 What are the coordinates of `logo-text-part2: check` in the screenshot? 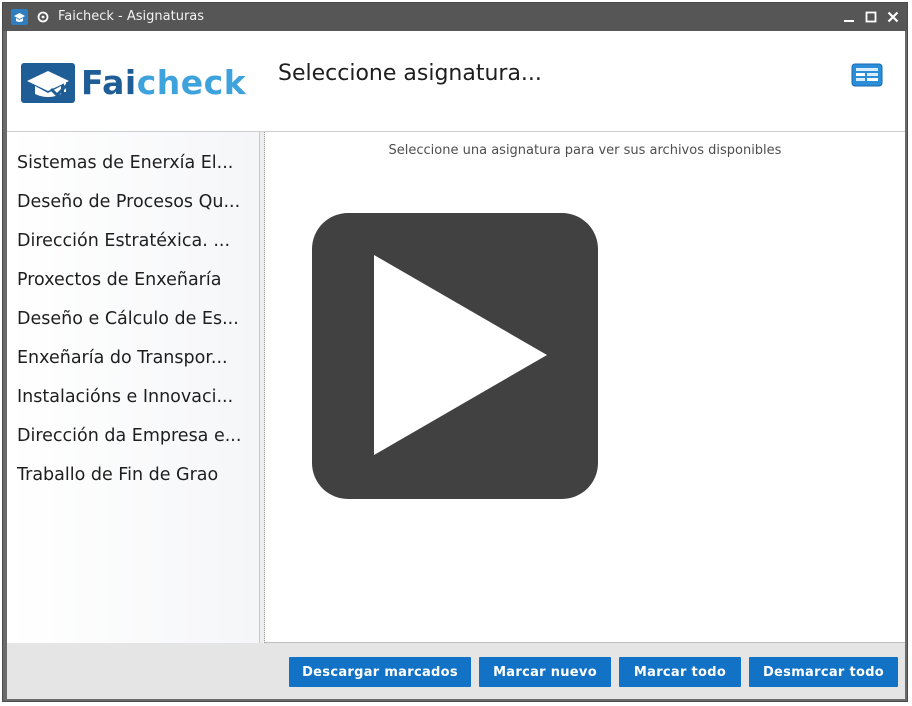 It's located at (191, 82).